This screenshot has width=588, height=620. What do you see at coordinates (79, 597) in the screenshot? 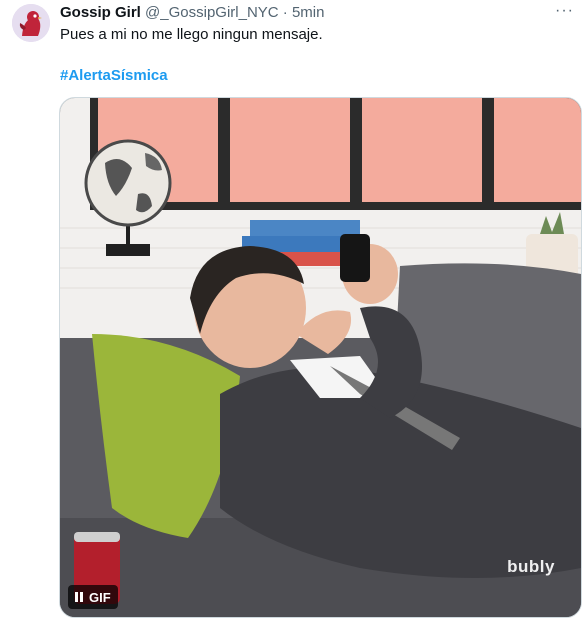
I see `pause-icon` at bounding box center [79, 597].